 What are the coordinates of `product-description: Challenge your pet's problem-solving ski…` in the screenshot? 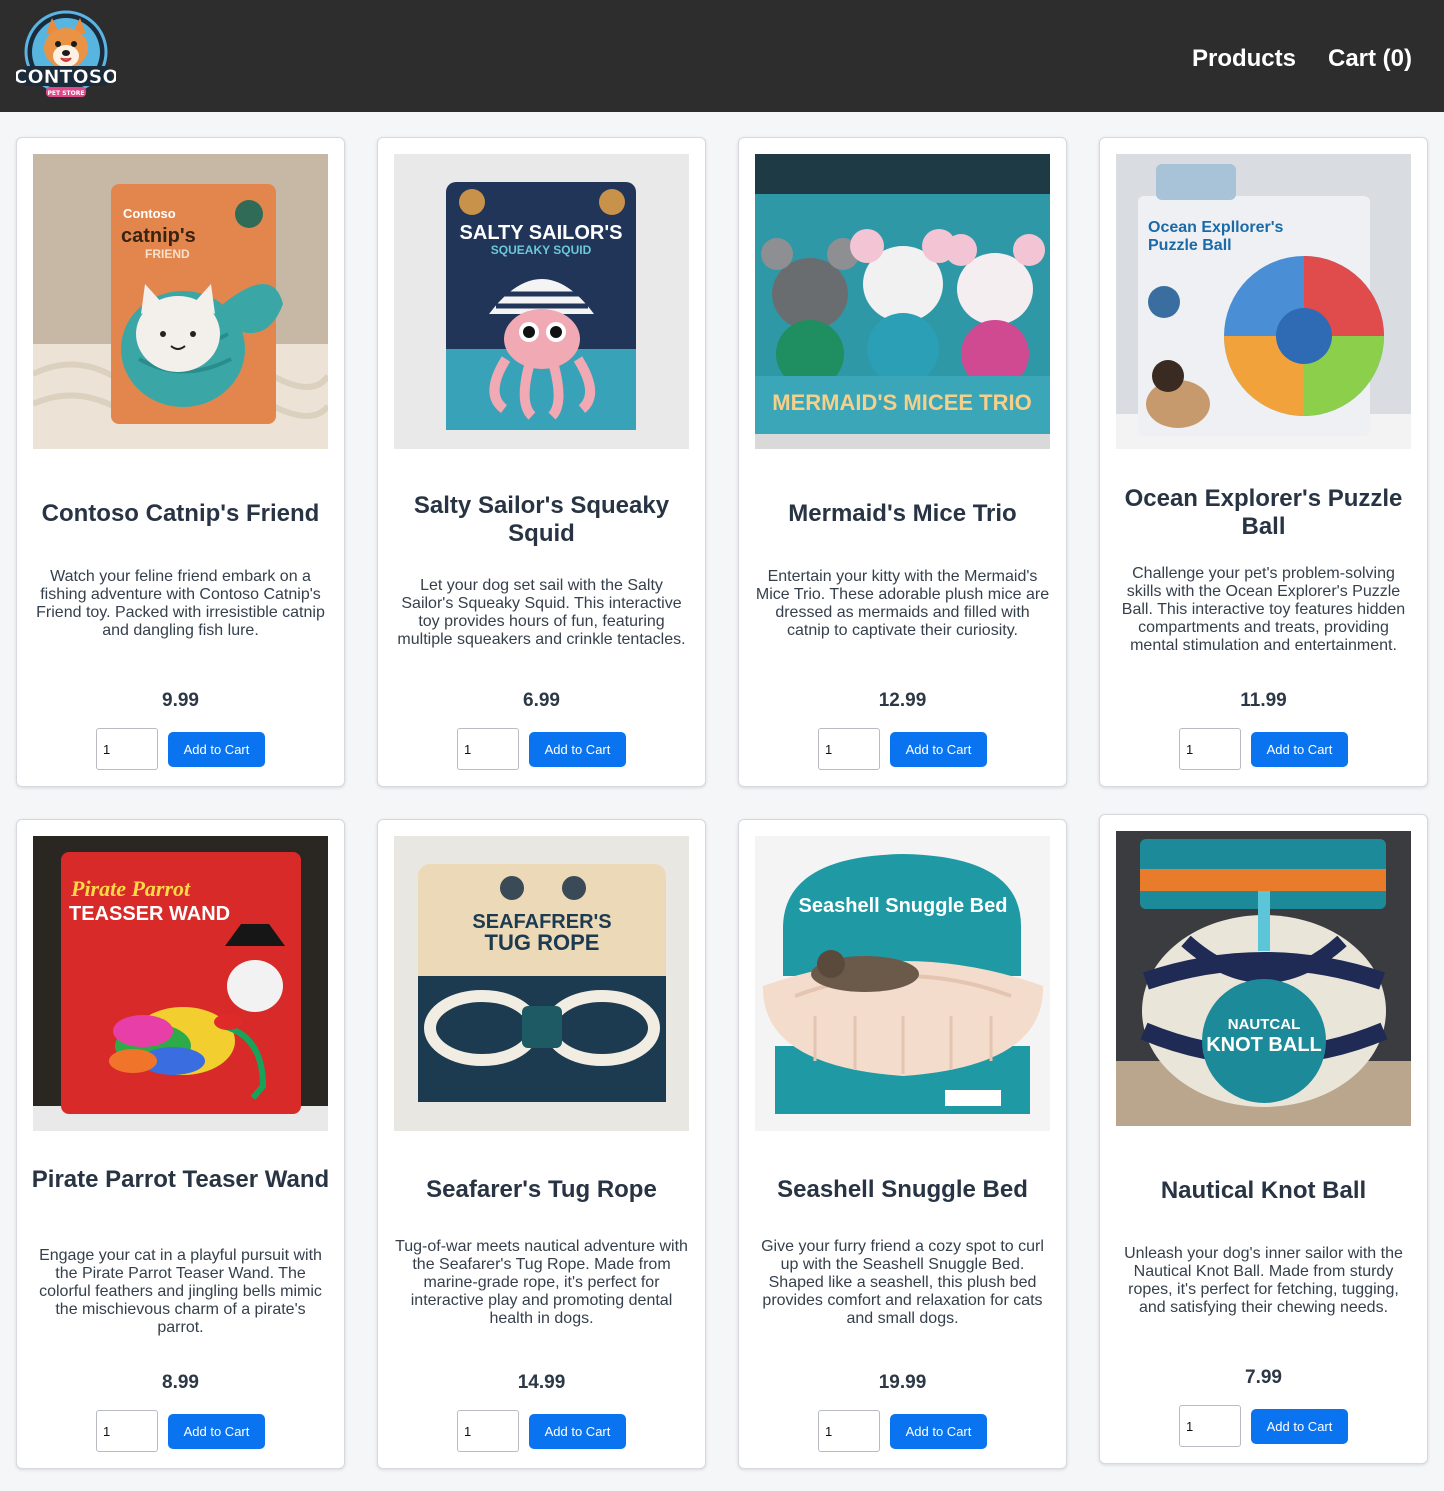 It's located at (1263, 609).